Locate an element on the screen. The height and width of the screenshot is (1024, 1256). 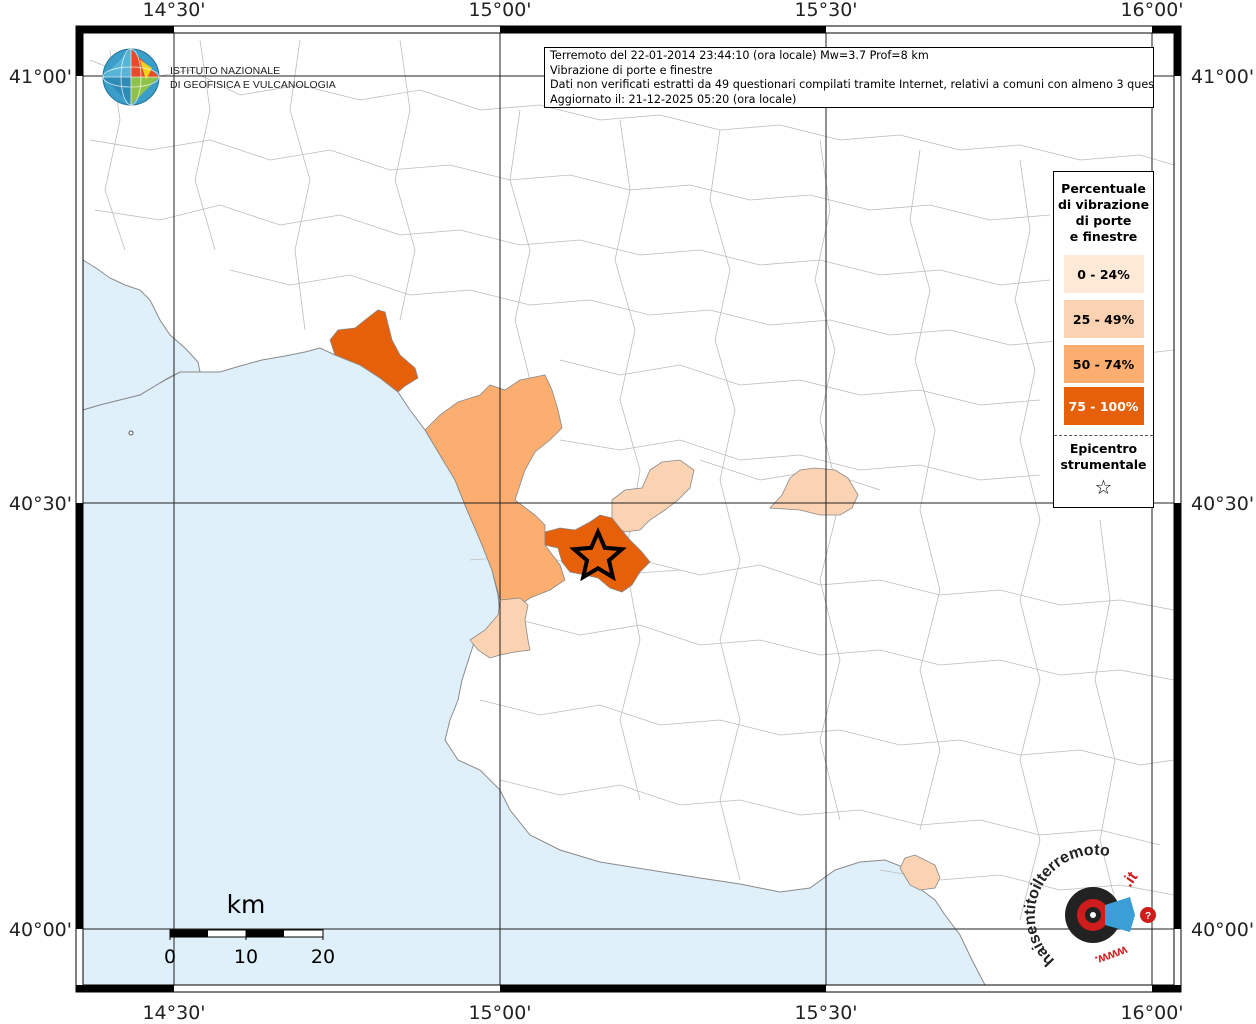
lon-label-bottom: 15°30' is located at coordinates (825, 1013).